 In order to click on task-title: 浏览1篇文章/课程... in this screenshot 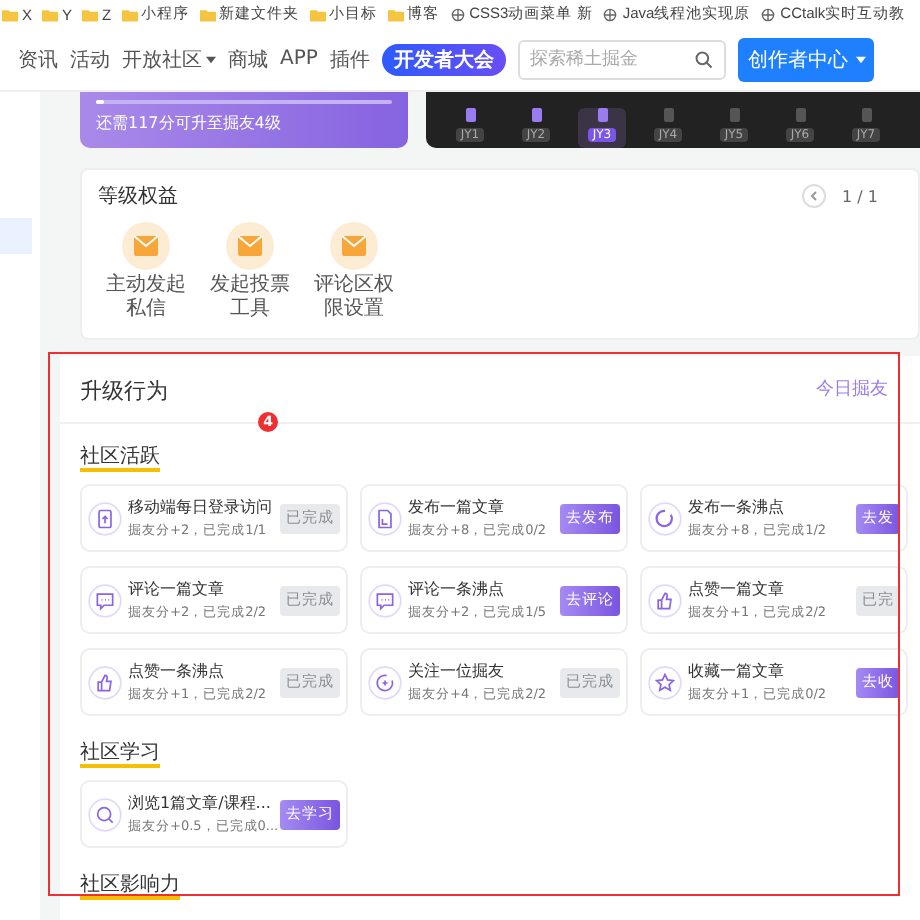, I will do `click(200, 803)`.